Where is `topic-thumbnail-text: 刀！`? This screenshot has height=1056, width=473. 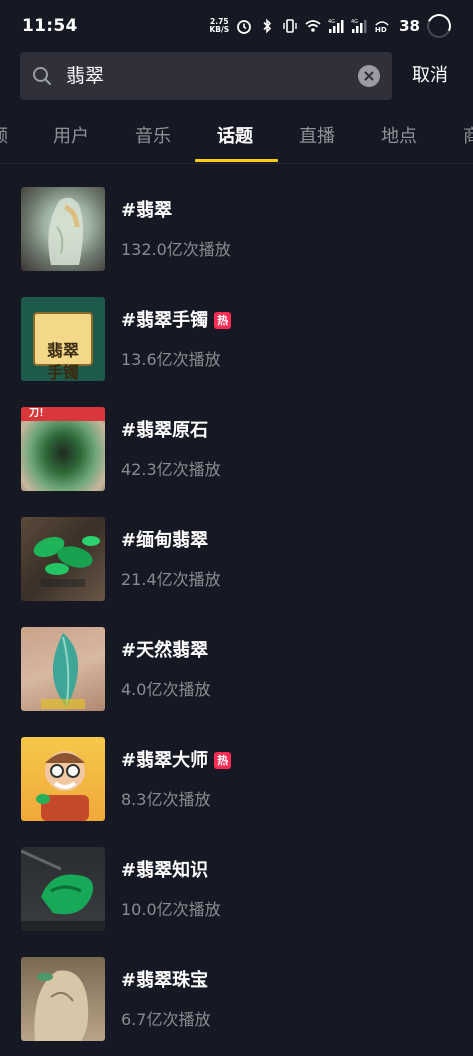 topic-thumbnail-text: 刀！ is located at coordinates (39, 413).